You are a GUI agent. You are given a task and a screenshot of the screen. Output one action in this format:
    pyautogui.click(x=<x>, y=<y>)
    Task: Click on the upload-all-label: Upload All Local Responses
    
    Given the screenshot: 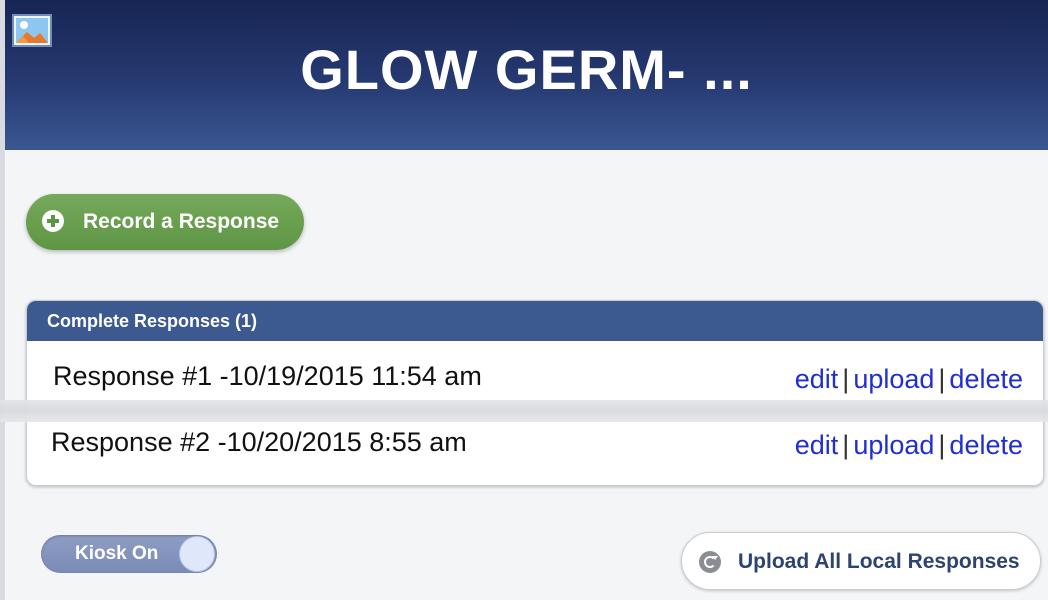 What is the action you would take?
    pyautogui.click(x=879, y=561)
    